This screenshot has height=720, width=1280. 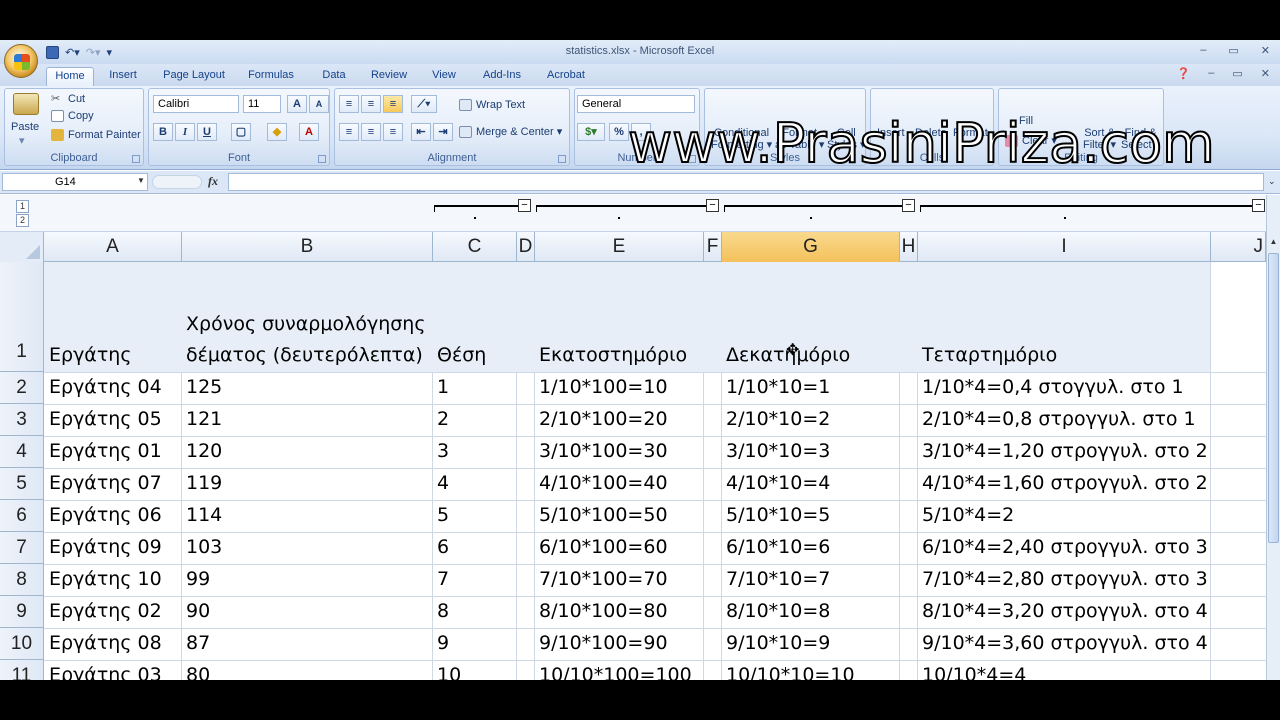 I want to click on row-header: 11, so click(x=22, y=670).